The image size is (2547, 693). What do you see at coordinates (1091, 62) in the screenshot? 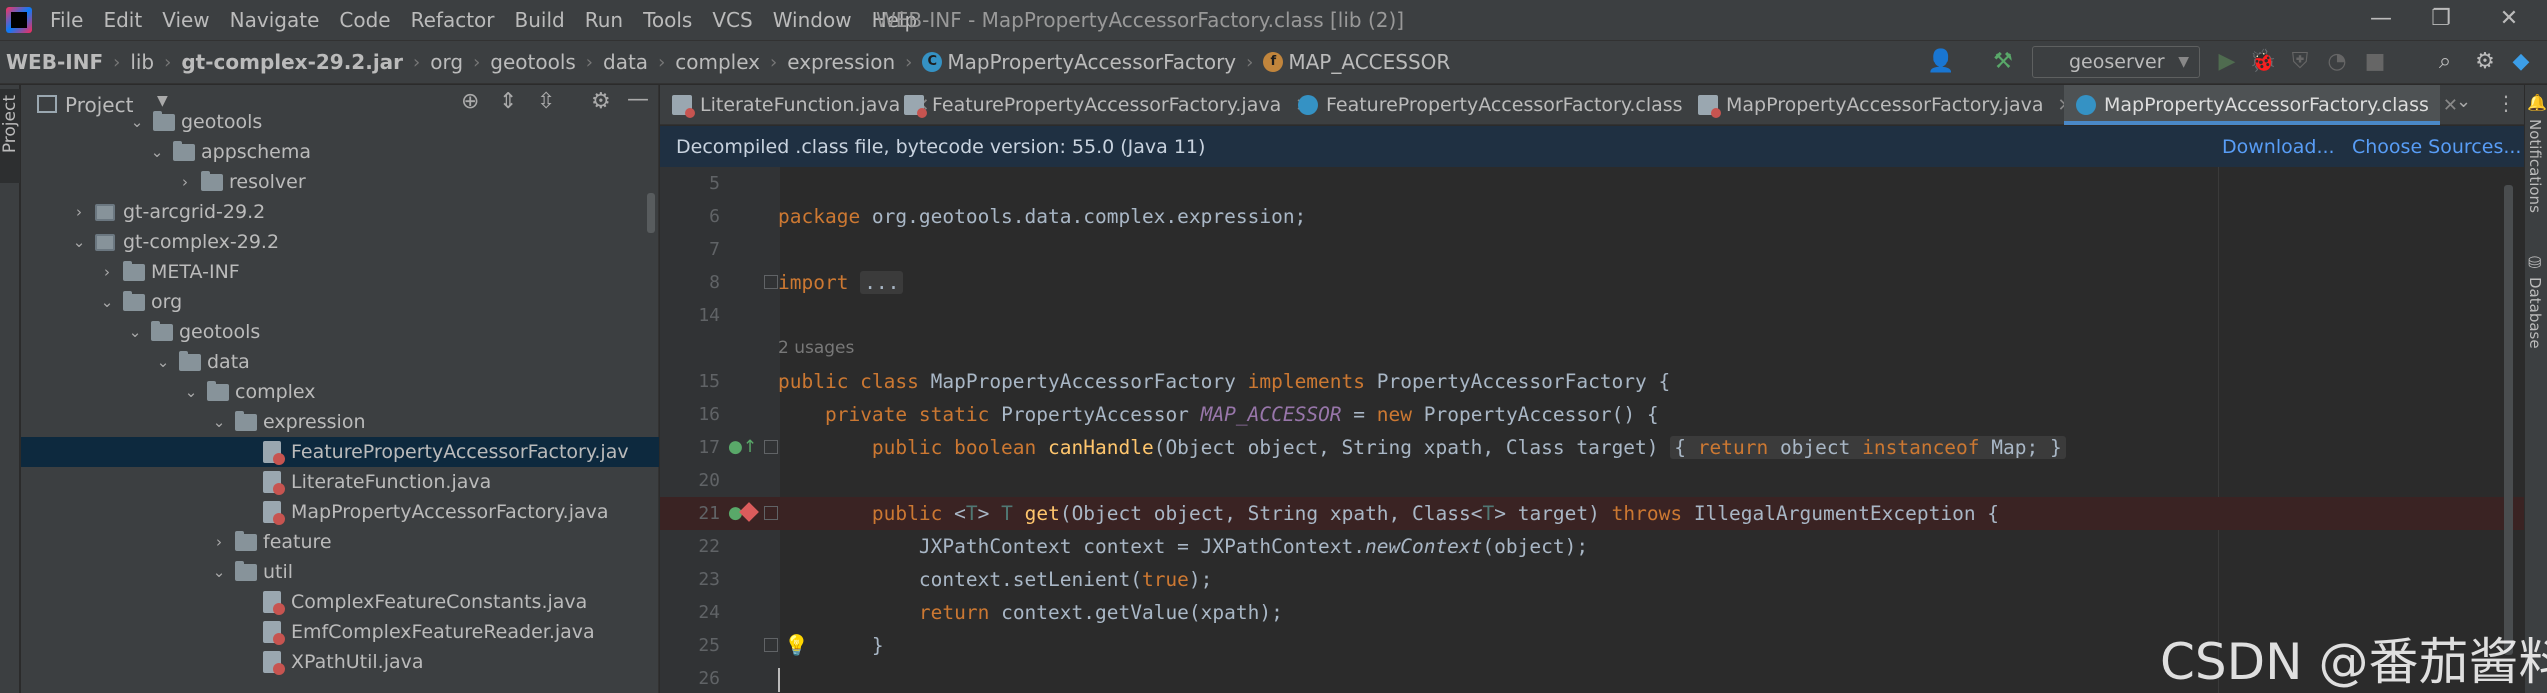
I see `crumb-class: MapPropertyAccessorFactory` at bounding box center [1091, 62].